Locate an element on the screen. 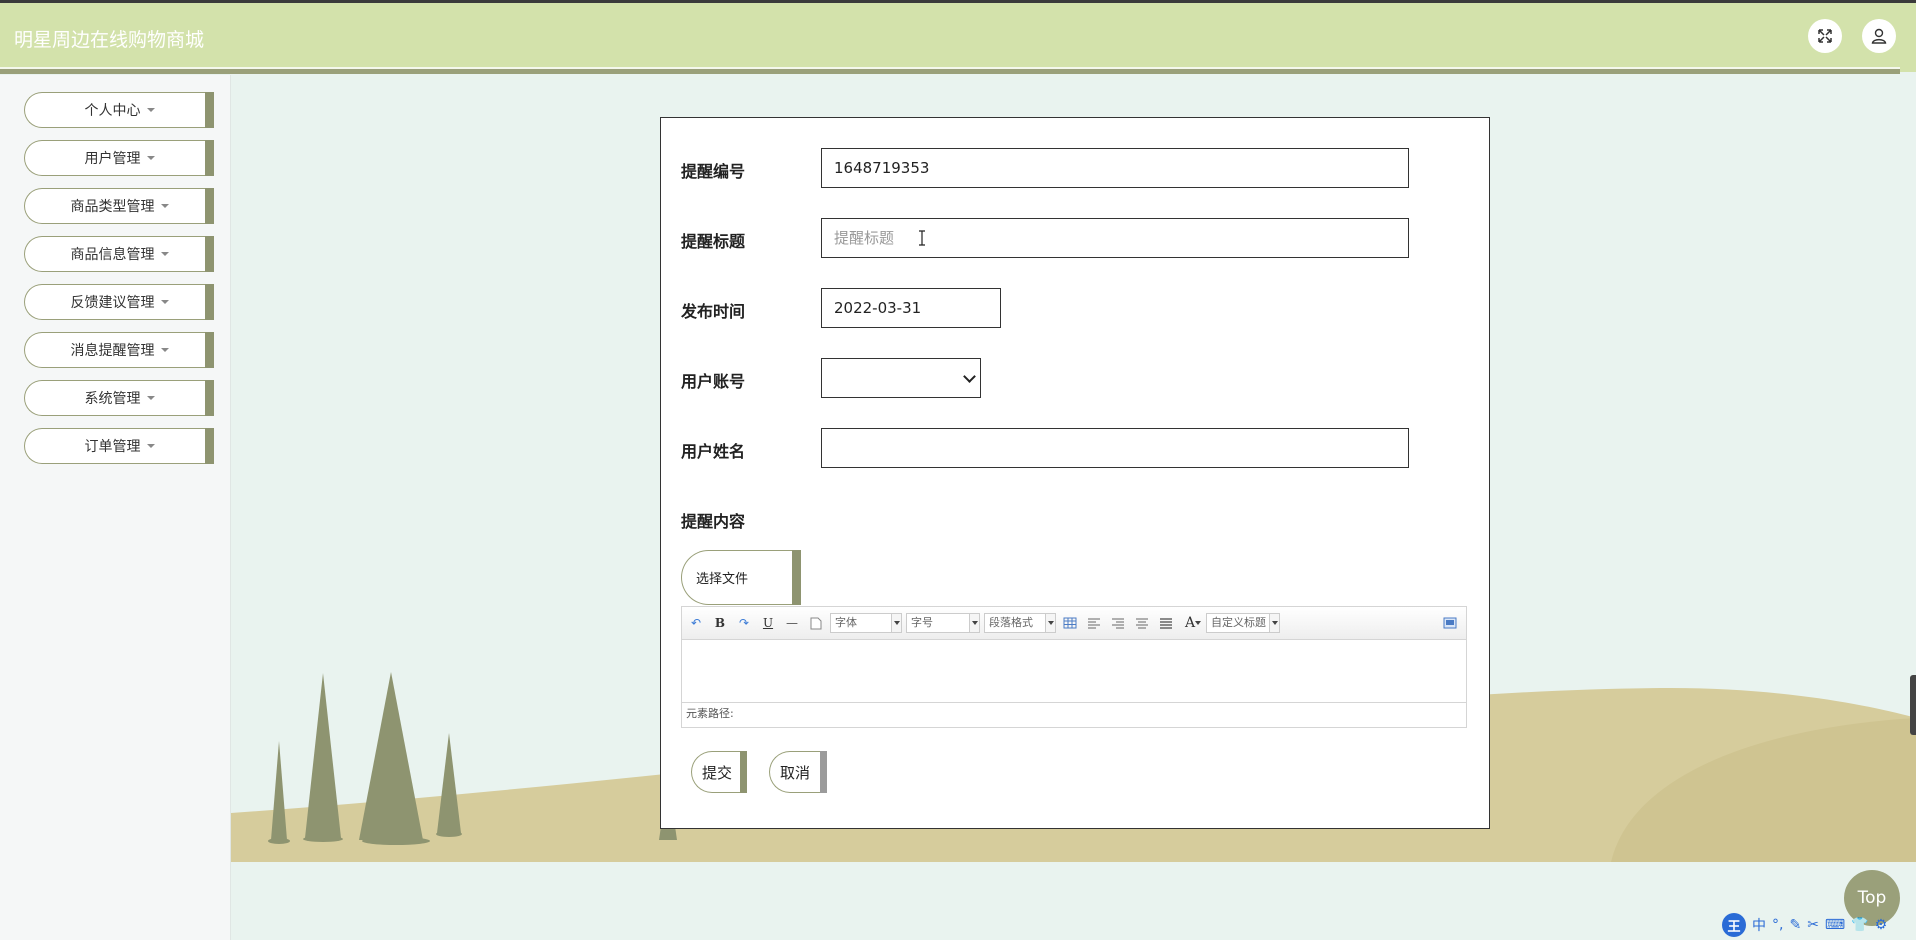 The image size is (1916, 940). sidebar-item-label: 消息提醒管理 is located at coordinates (112, 351).